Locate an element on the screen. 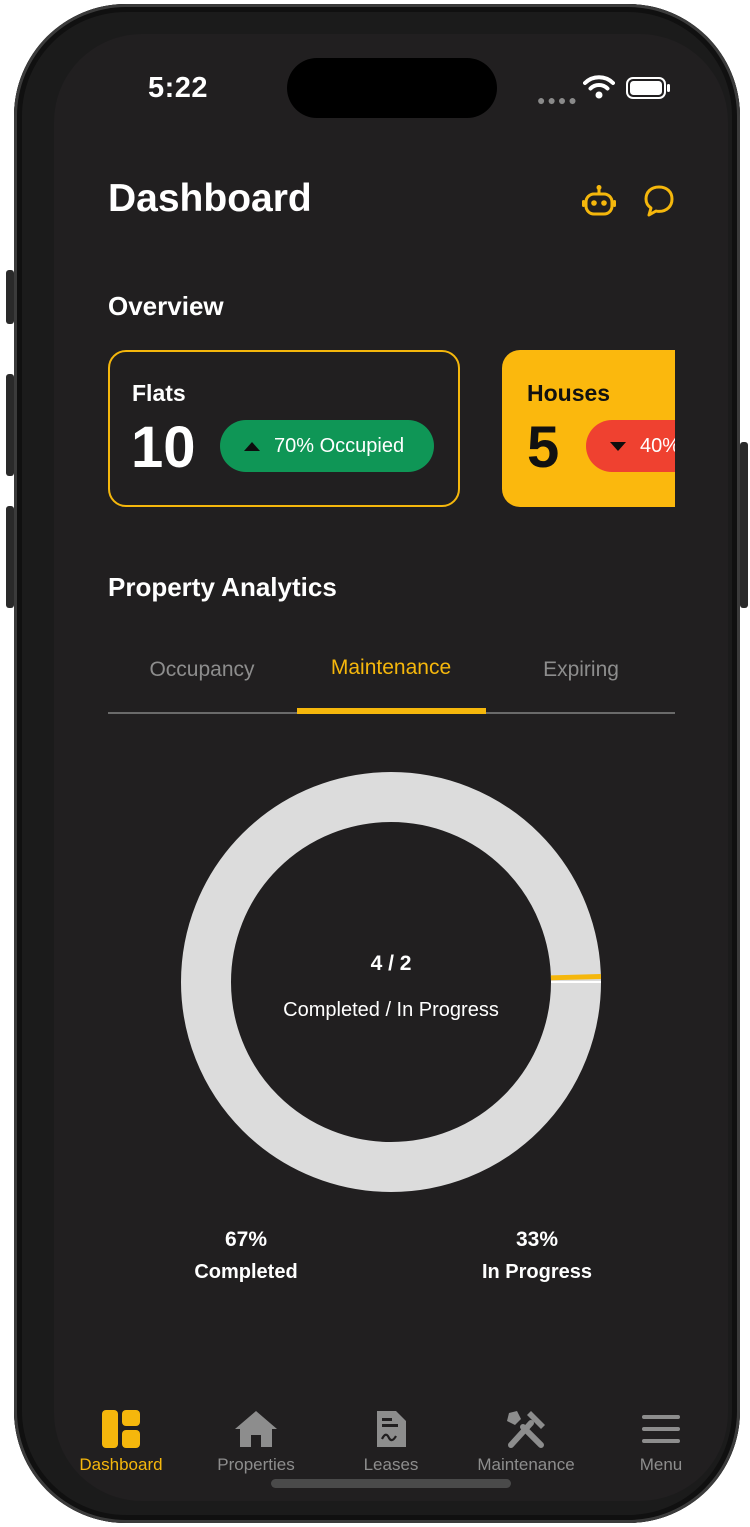 The width and height of the screenshot is (750, 1527). silent-switch is located at coordinates (10, 297).